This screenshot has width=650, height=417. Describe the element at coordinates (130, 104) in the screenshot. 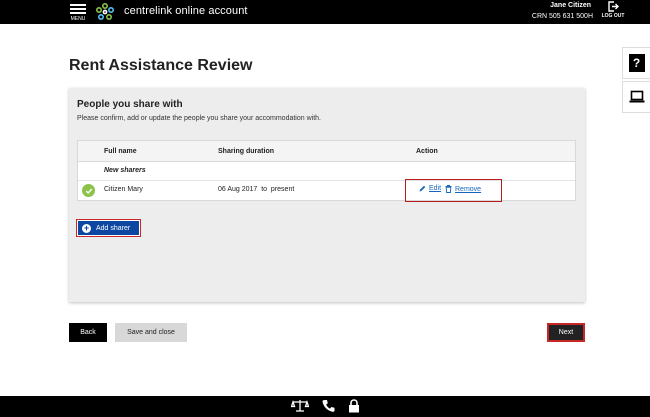

I see `panel-title: People you share with` at that location.